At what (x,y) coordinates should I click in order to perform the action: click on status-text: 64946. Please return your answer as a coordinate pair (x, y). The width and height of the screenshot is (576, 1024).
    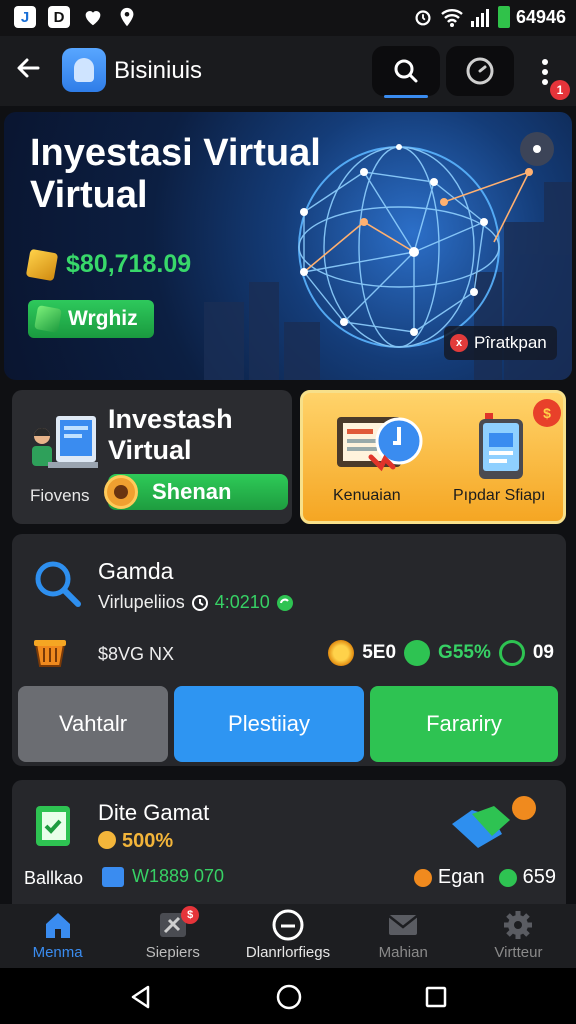
    Looking at the image, I should click on (540, 16).